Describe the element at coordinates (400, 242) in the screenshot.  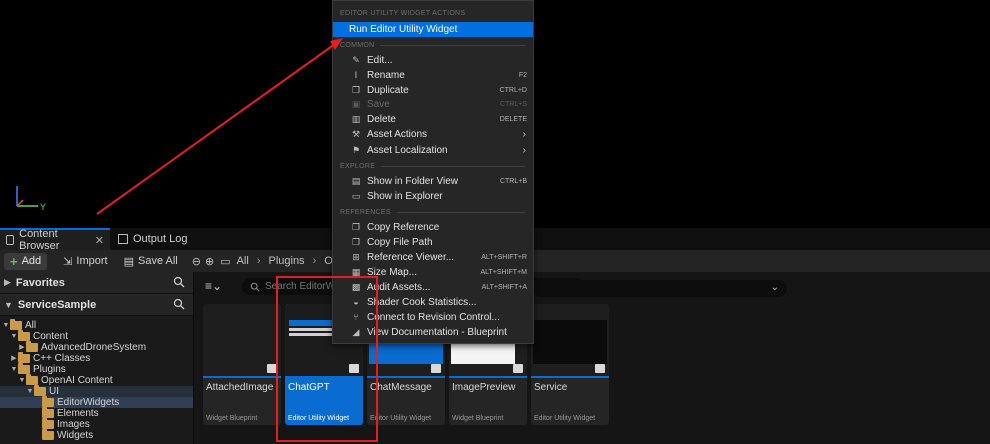
I see `menu-item-label: Copy File Path` at that location.